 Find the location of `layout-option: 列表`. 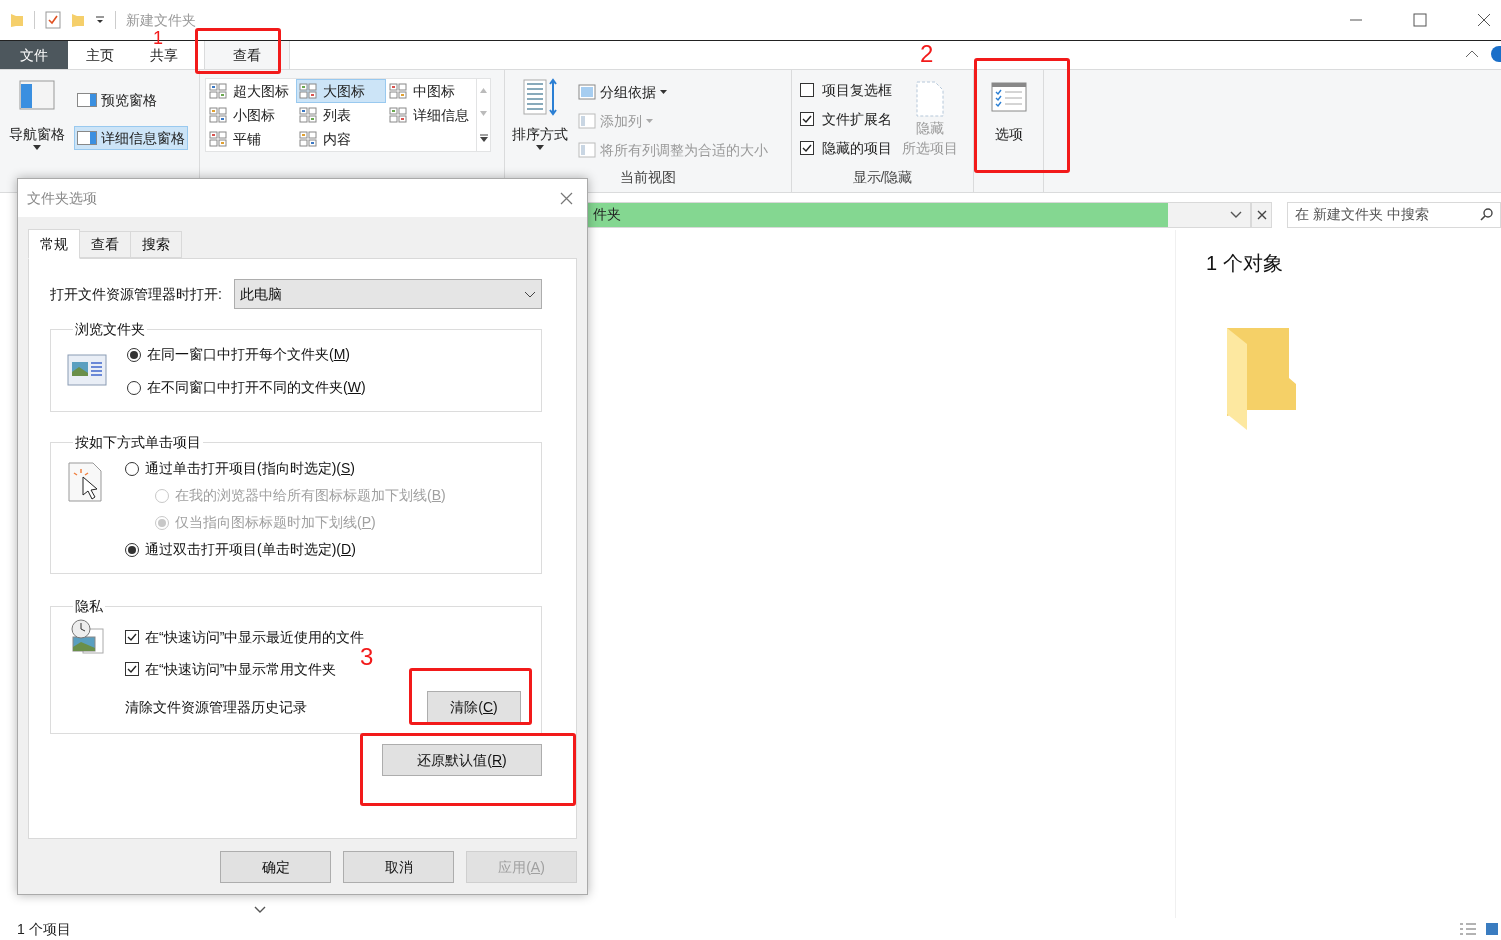

layout-option: 列表 is located at coordinates (341, 115).